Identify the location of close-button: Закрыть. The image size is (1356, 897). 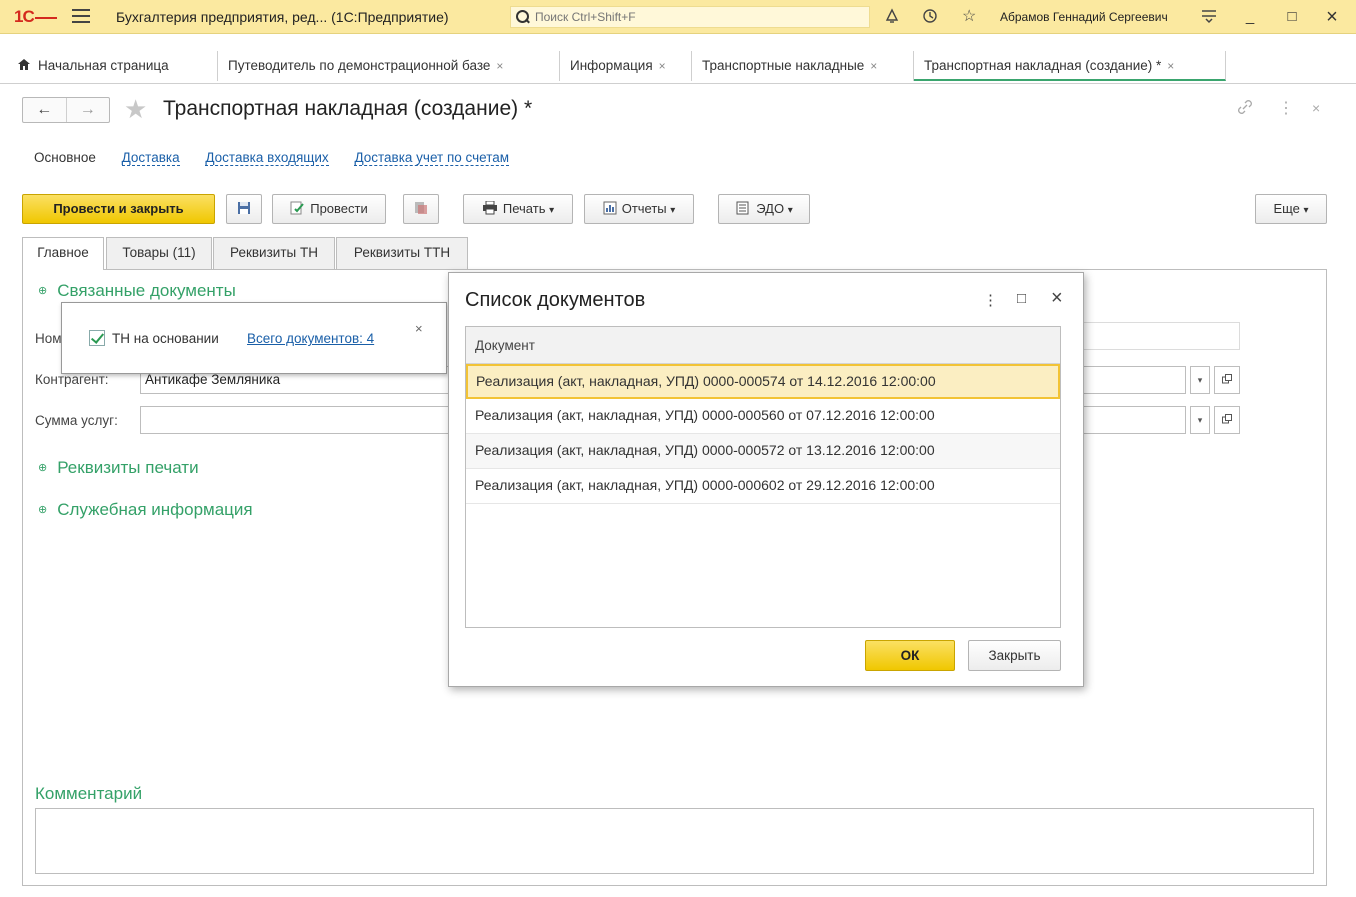
(1014, 655).